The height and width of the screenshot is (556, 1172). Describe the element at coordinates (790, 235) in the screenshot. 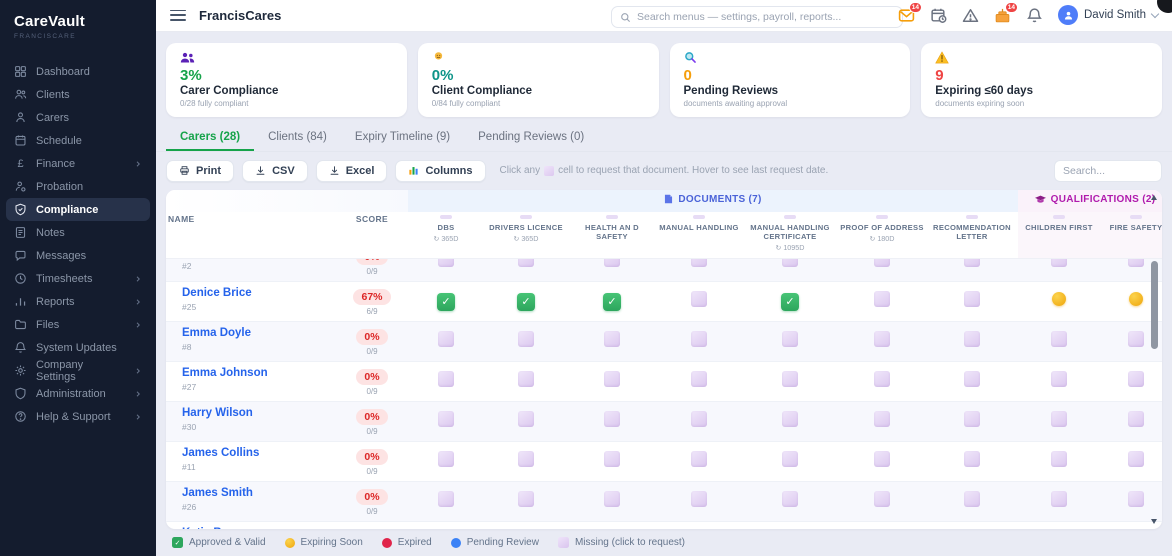

I see `column-header-manual-handling-certificate: MANUAL HANDLING CERTIFICATE1095D` at that location.